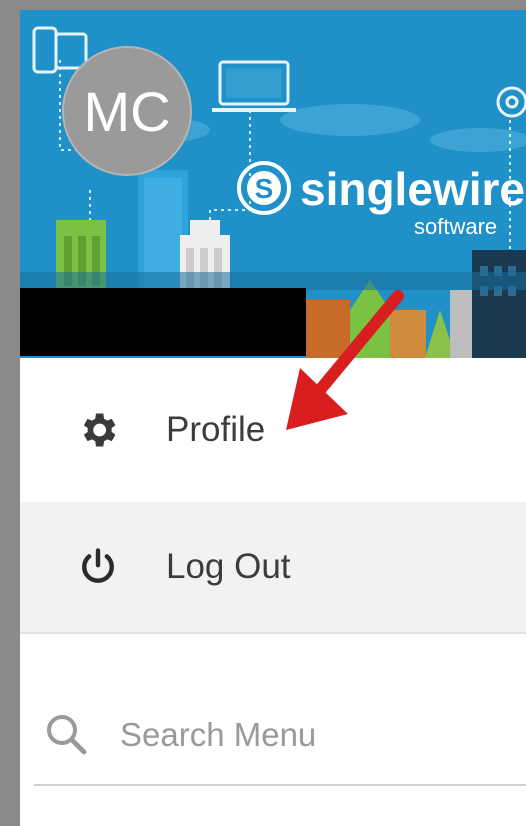 This screenshot has height=826, width=526. I want to click on avatar: MC, so click(127, 111).